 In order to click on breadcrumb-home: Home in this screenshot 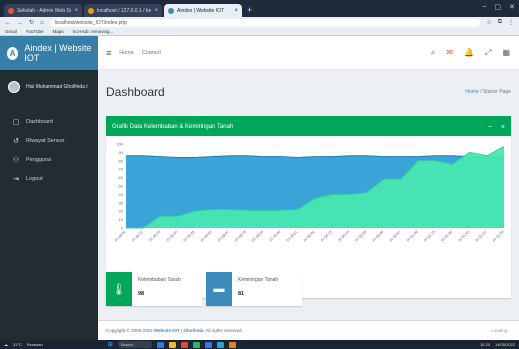, I will do `click(471, 92)`.